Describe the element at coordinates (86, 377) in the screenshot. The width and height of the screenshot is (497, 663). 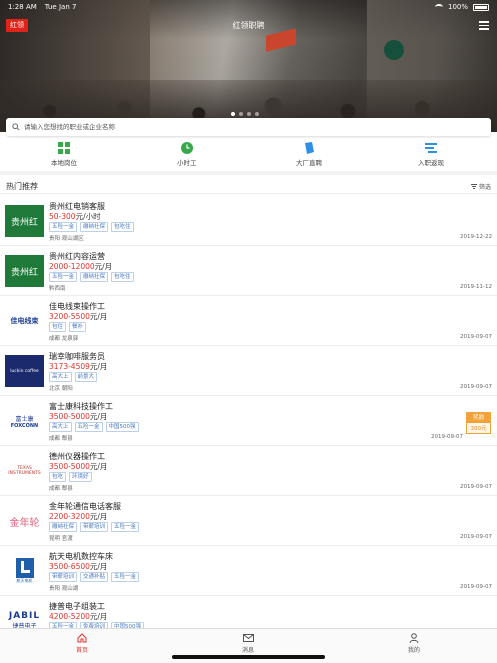
I see `job-tag: 前景大` at that location.